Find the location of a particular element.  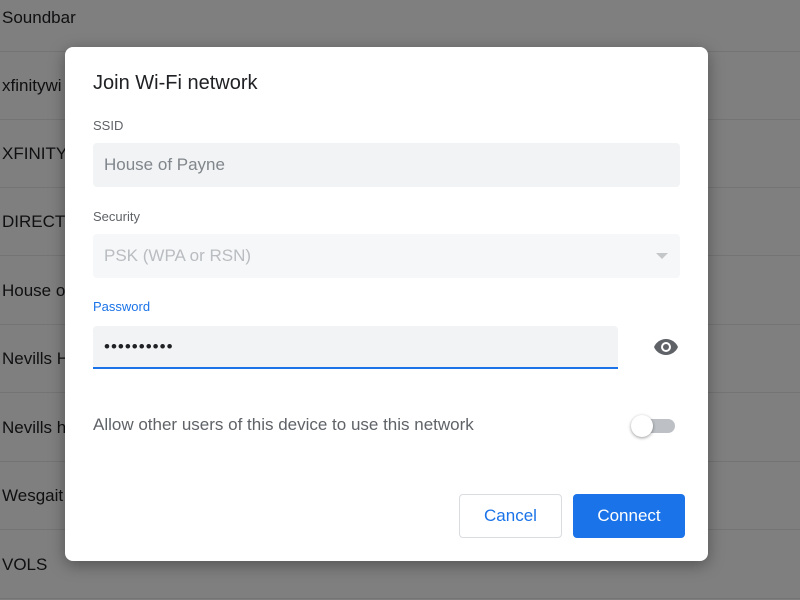

password-label: Password is located at coordinates (122, 306).